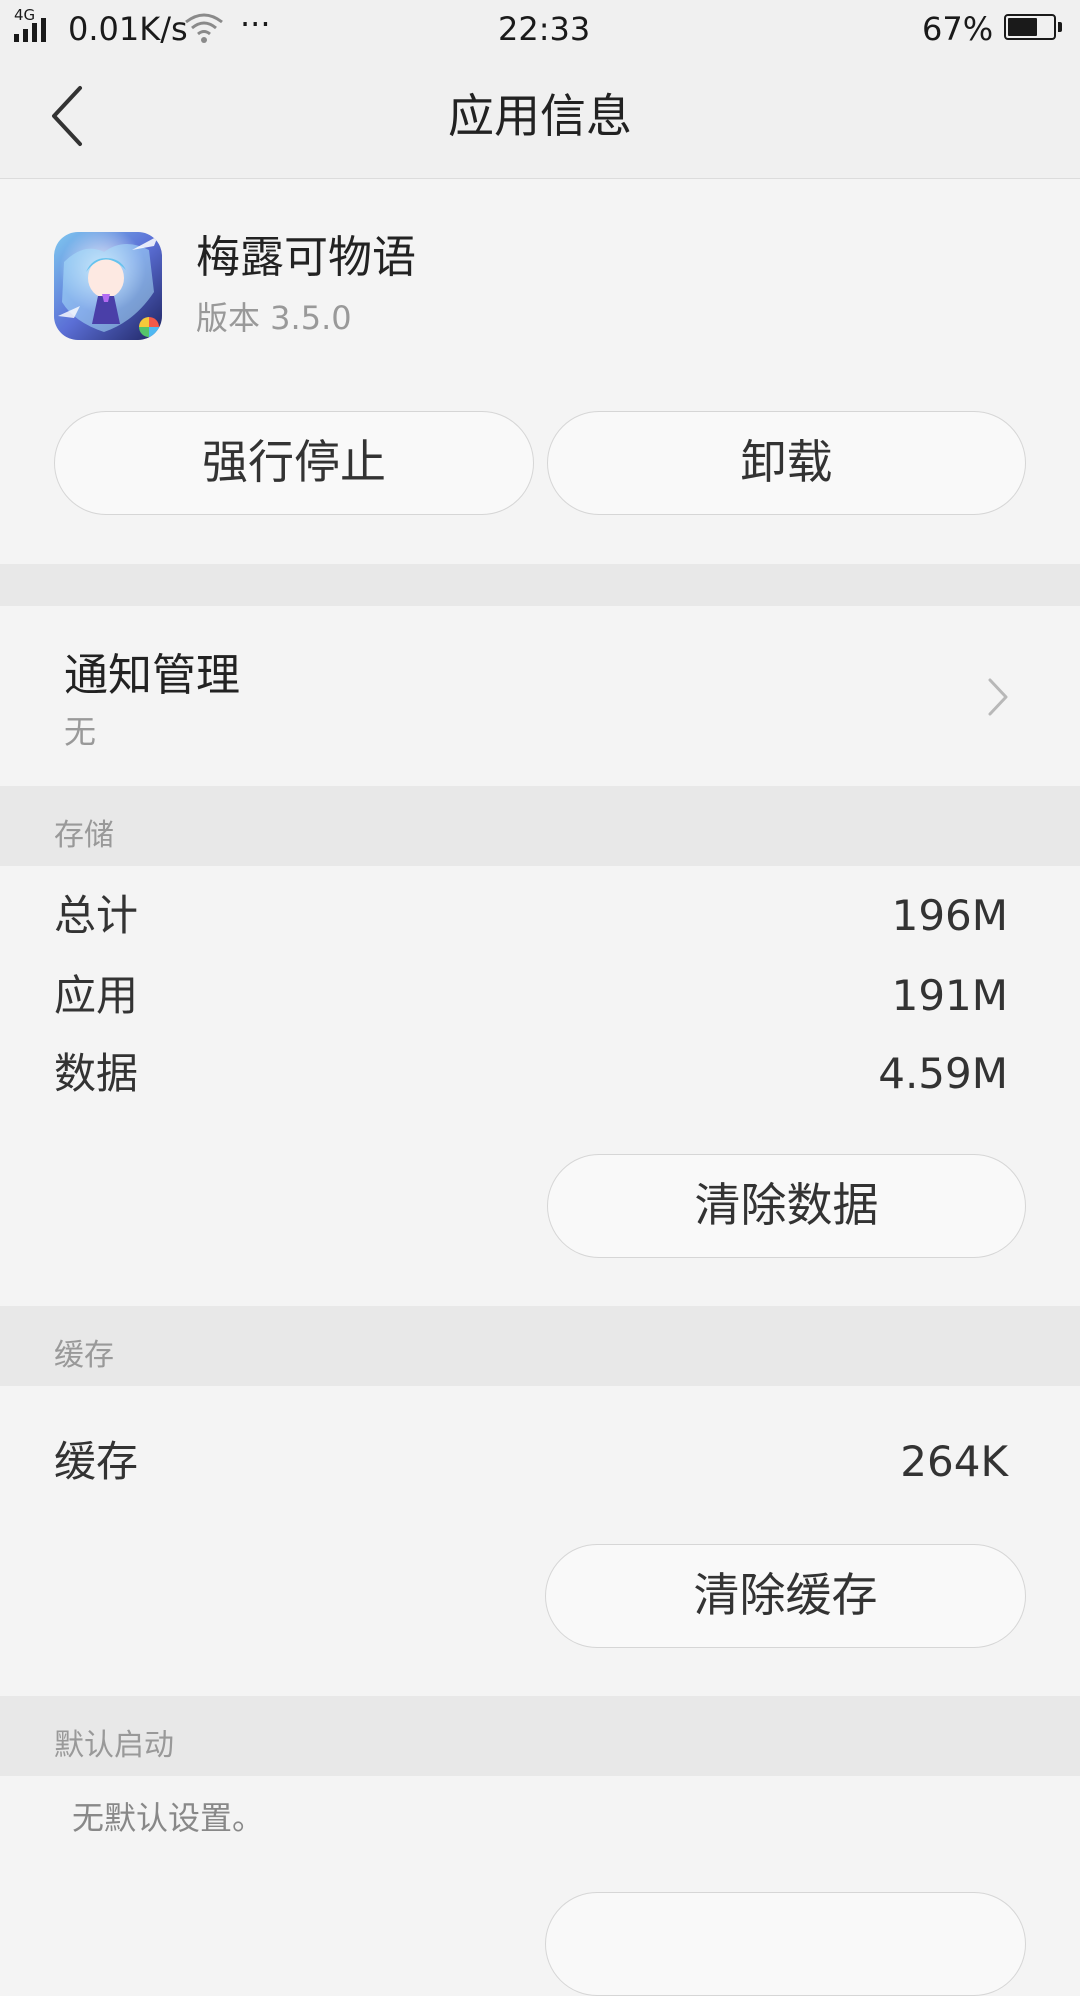 This screenshot has height=1996, width=1080. Describe the element at coordinates (1022, 27) in the screenshot. I see `battery-level` at that location.